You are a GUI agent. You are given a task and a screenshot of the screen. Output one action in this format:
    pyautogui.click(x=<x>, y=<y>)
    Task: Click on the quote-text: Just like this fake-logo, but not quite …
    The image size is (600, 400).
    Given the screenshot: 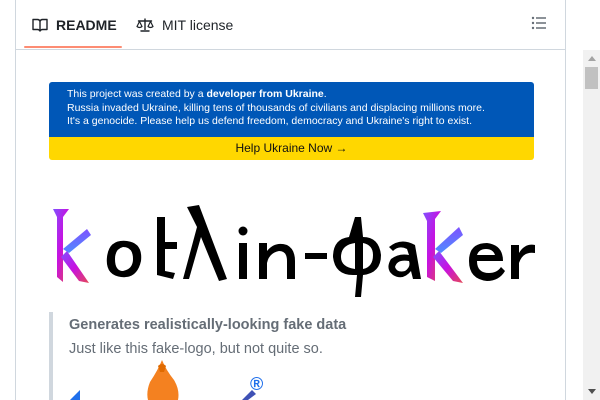 What is the action you would take?
    pyautogui.click(x=196, y=349)
    